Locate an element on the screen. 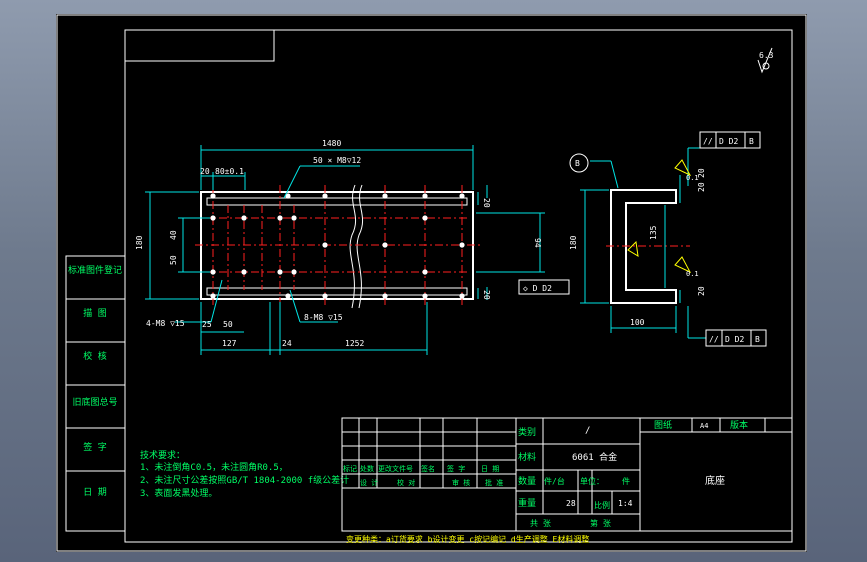  dim-right-20a: 20 is located at coordinates (486, 203).